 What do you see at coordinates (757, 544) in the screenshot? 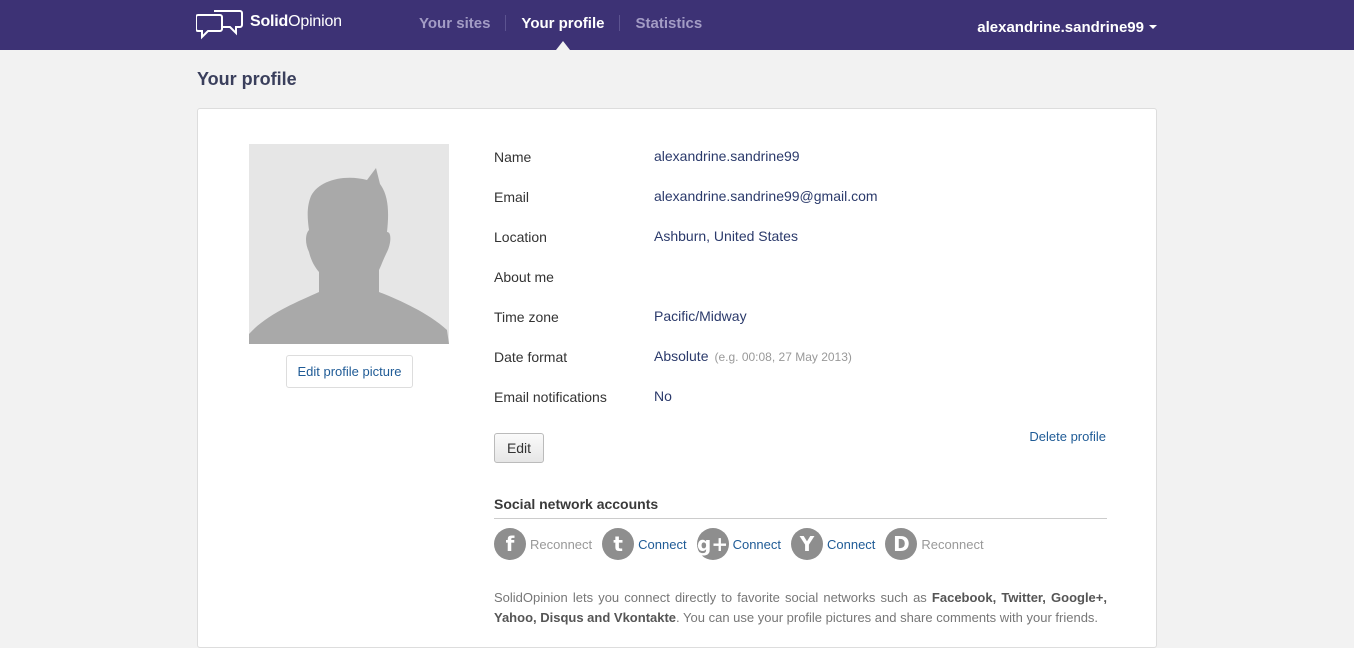
I see `google-plus-connect-link: Connect` at bounding box center [757, 544].